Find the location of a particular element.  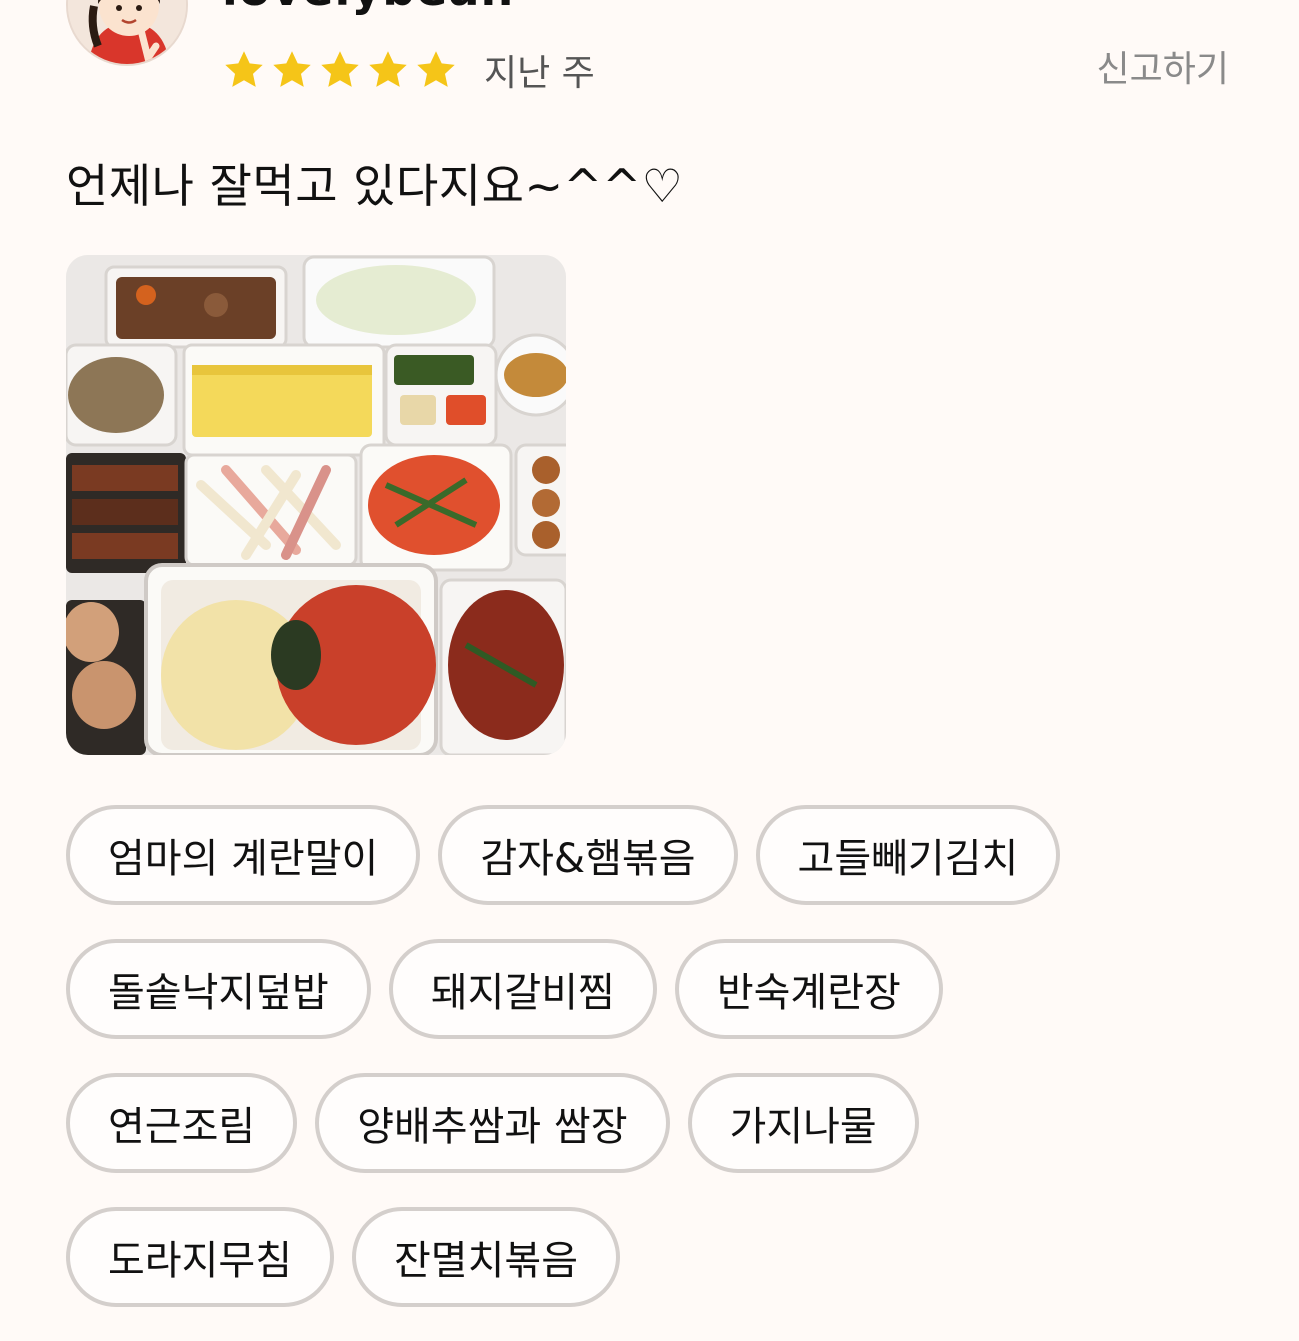

menu-tag: 감자&햄볶음 is located at coordinates (588, 855).